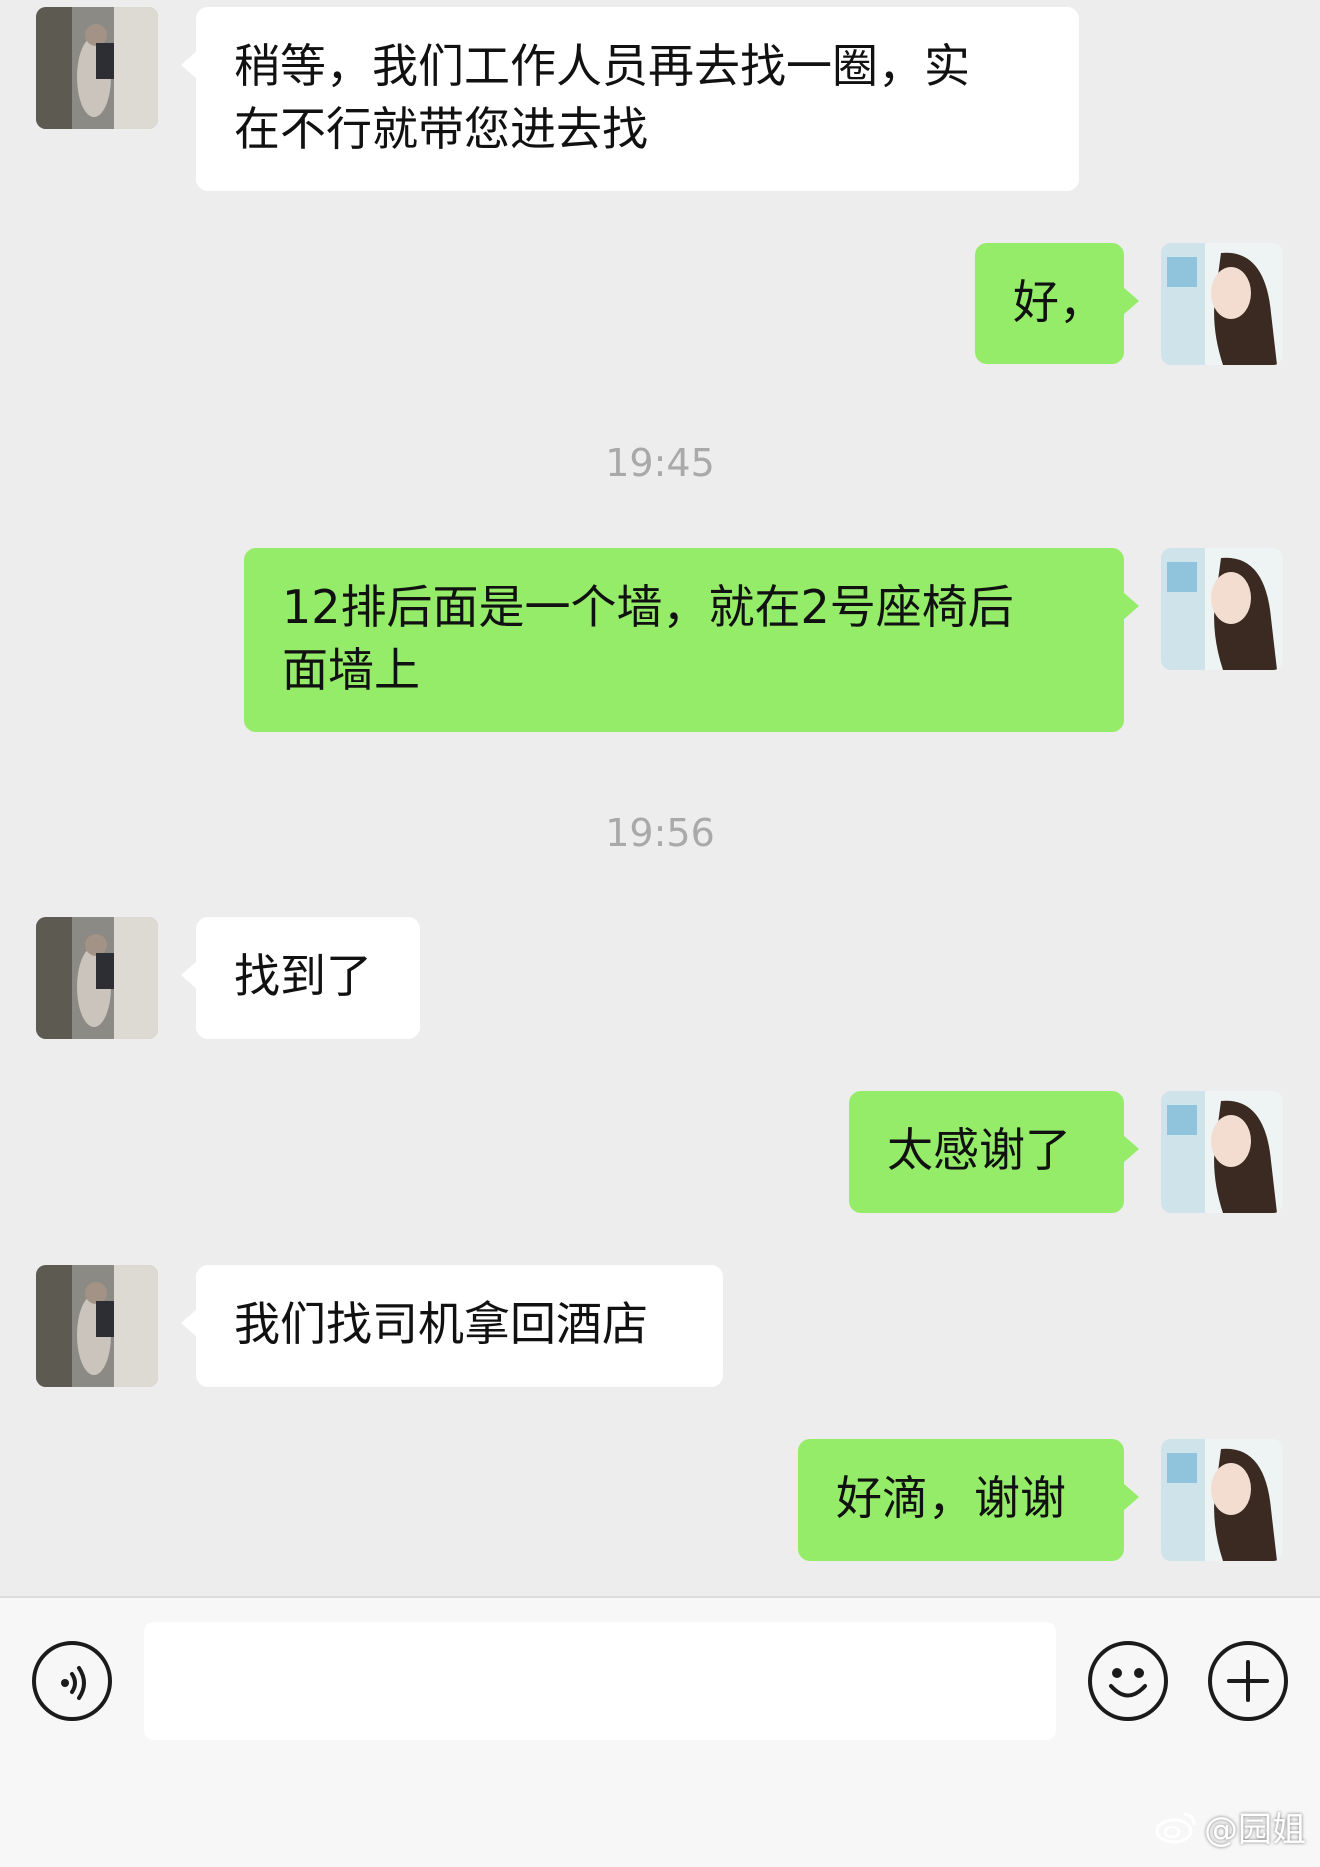  I want to click on message-line: 在不行就带您进去找, so click(441, 129).